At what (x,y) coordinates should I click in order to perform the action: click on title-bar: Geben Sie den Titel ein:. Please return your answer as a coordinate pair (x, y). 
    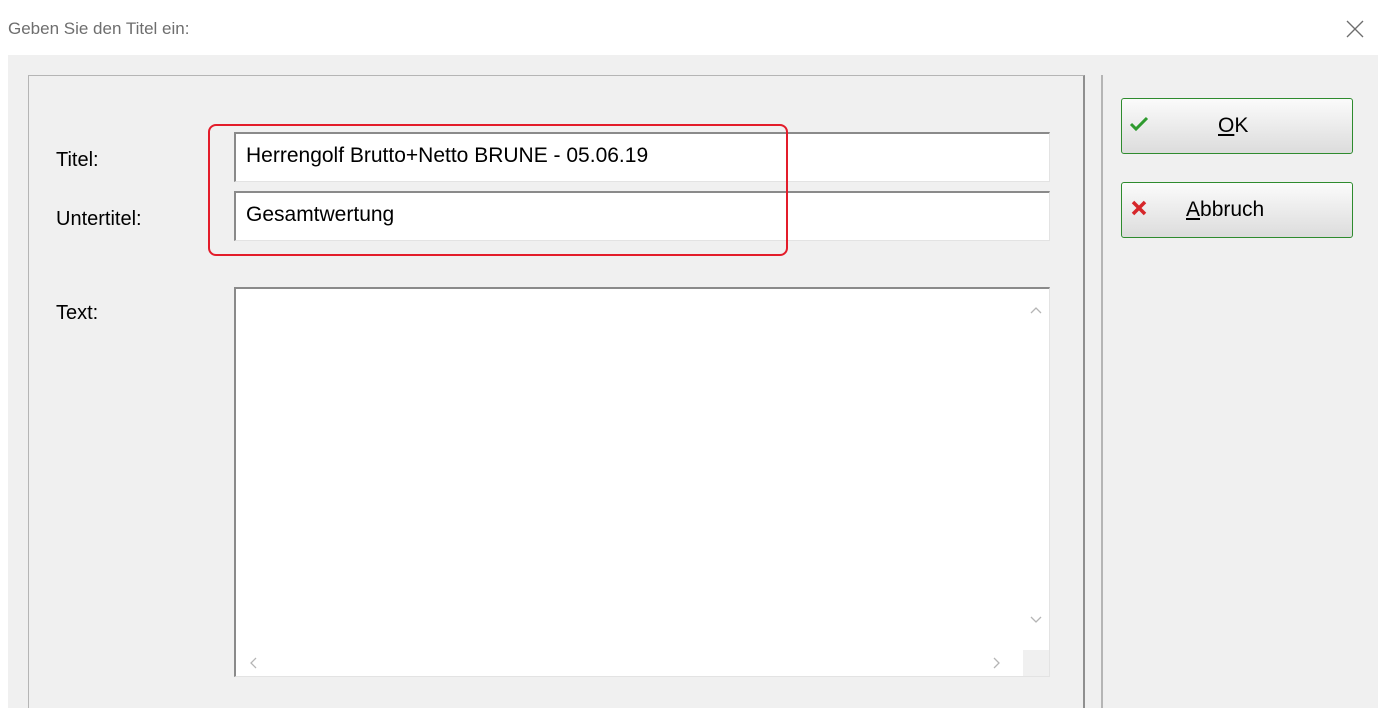
    Looking at the image, I should click on (689, 27).